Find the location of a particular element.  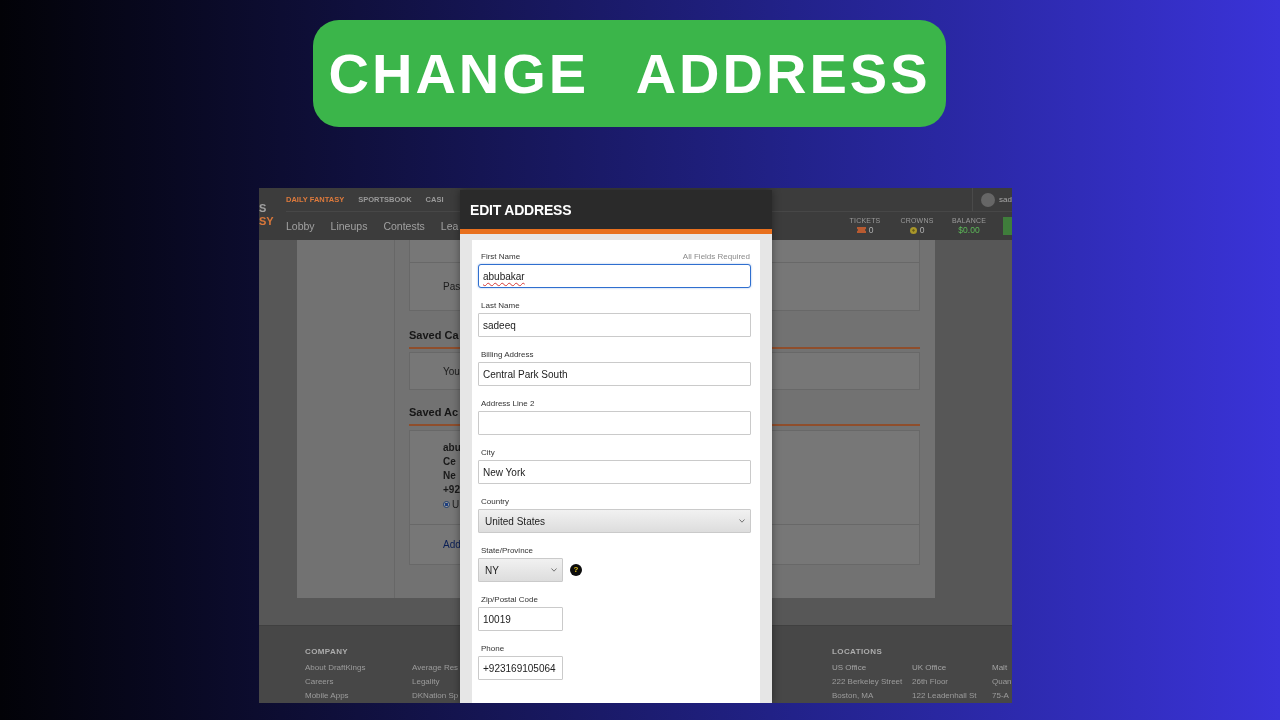

office-name: UK Office is located at coordinates (929, 668).